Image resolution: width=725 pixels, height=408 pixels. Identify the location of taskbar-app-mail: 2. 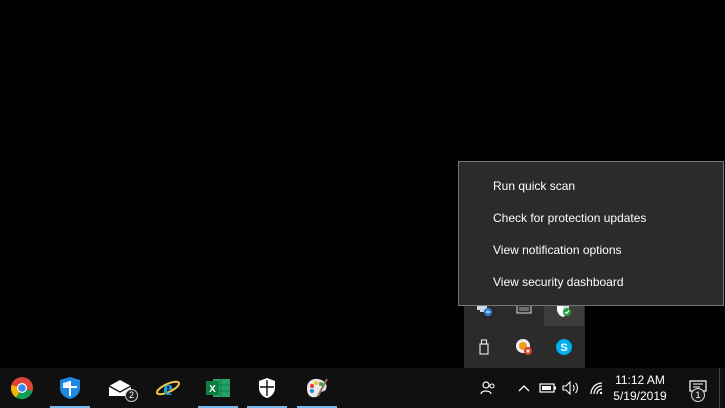
(120, 388).